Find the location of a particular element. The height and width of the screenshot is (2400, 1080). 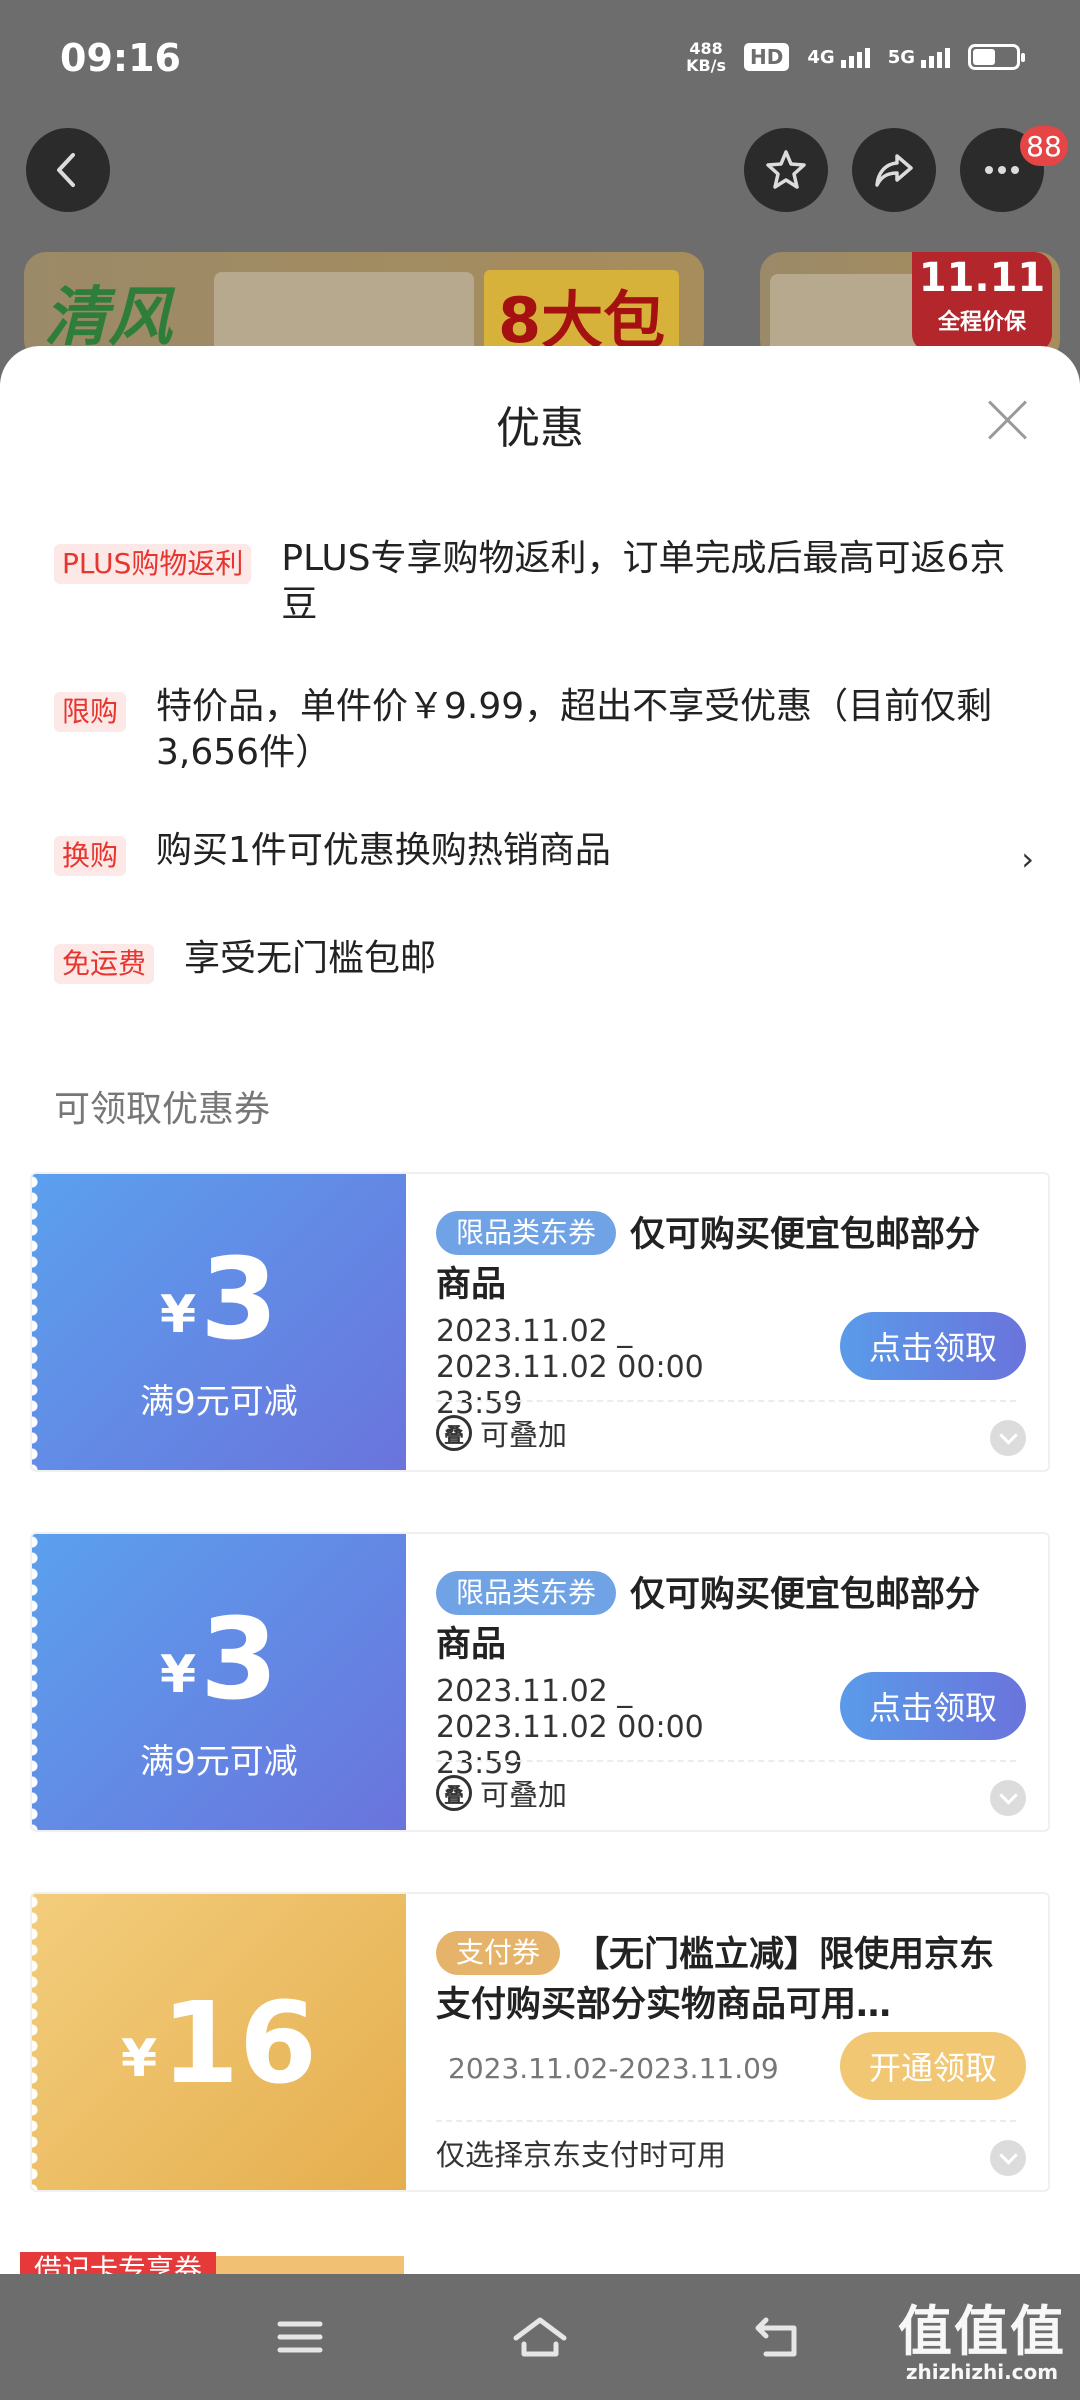

close-icon is located at coordinates (1008, 420).